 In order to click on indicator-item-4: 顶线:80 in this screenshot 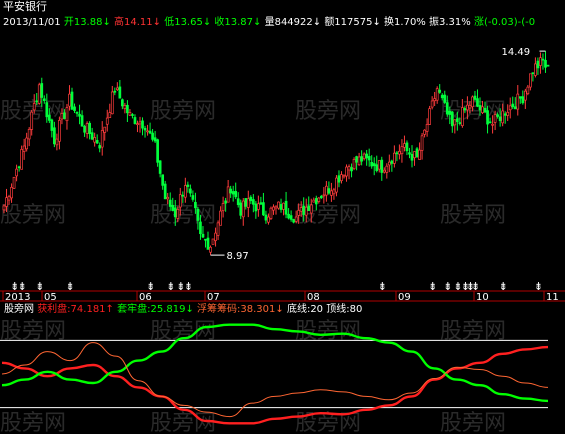, I will do `click(344, 308)`.